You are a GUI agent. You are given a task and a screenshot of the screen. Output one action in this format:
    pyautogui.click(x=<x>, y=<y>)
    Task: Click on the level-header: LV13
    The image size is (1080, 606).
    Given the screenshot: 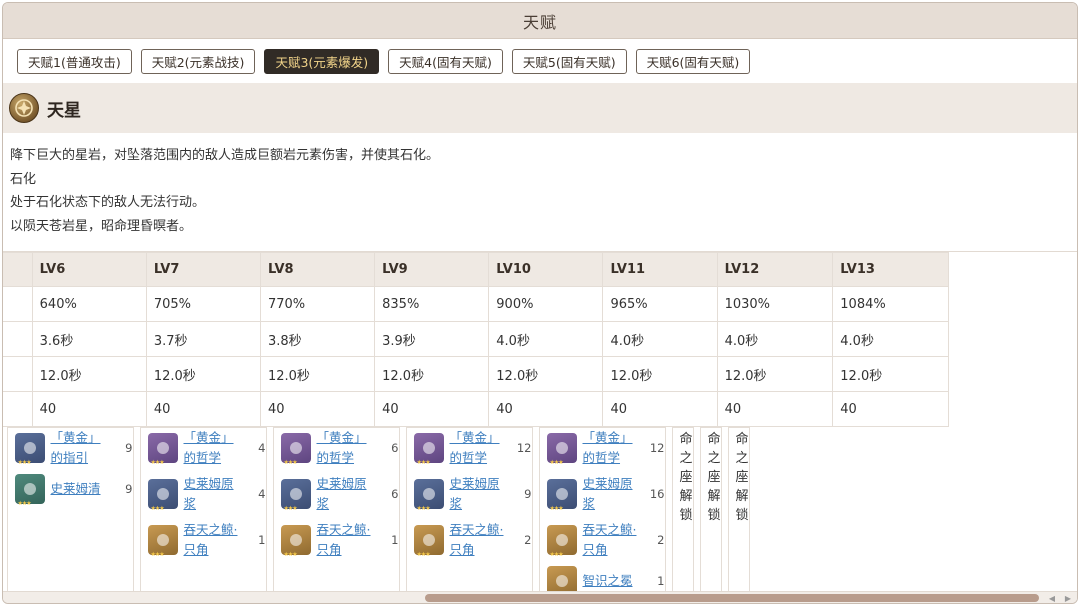 What is the action you would take?
    pyautogui.click(x=890, y=269)
    